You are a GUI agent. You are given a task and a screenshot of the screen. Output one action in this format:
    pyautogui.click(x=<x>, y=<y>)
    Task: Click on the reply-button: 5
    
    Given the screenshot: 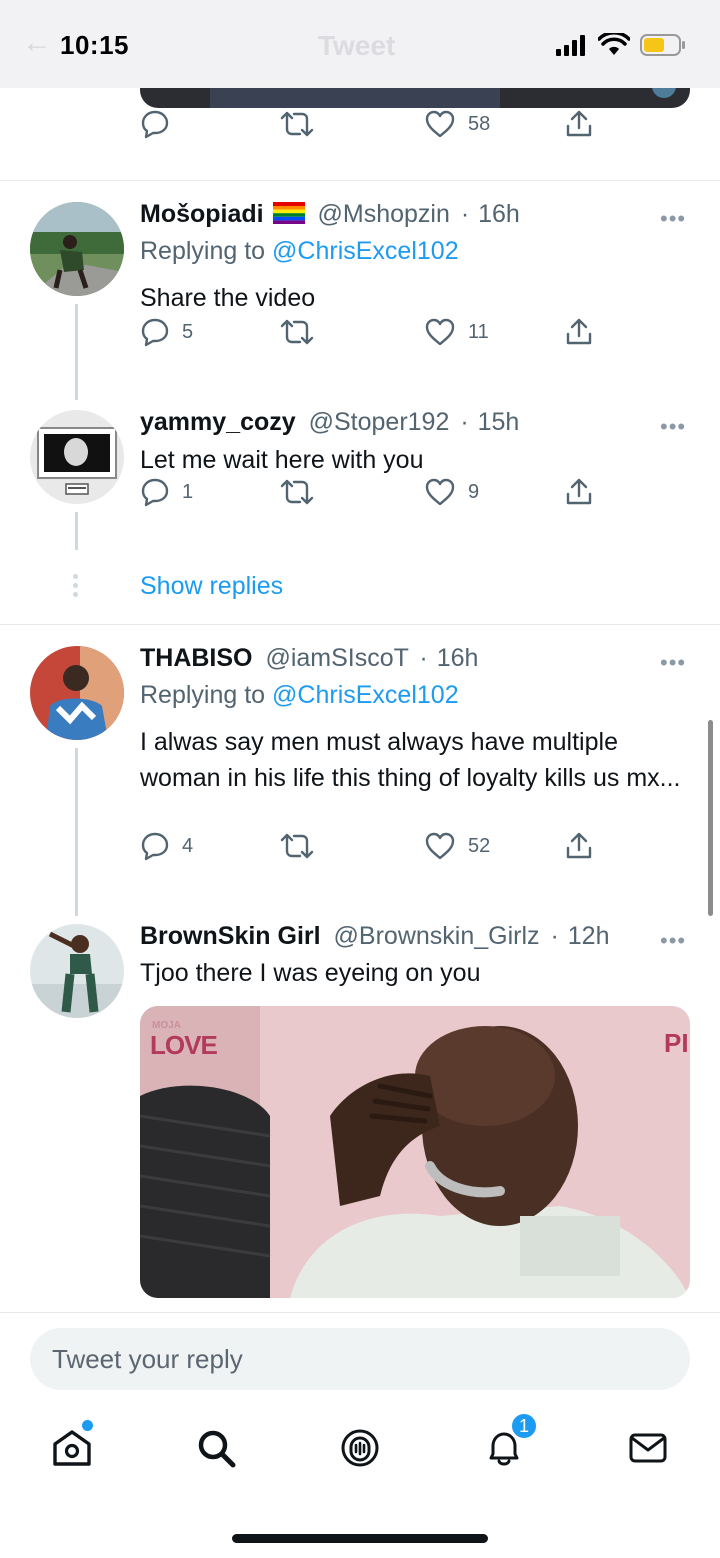 What is the action you would take?
    pyautogui.click(x=166, y=332)
    